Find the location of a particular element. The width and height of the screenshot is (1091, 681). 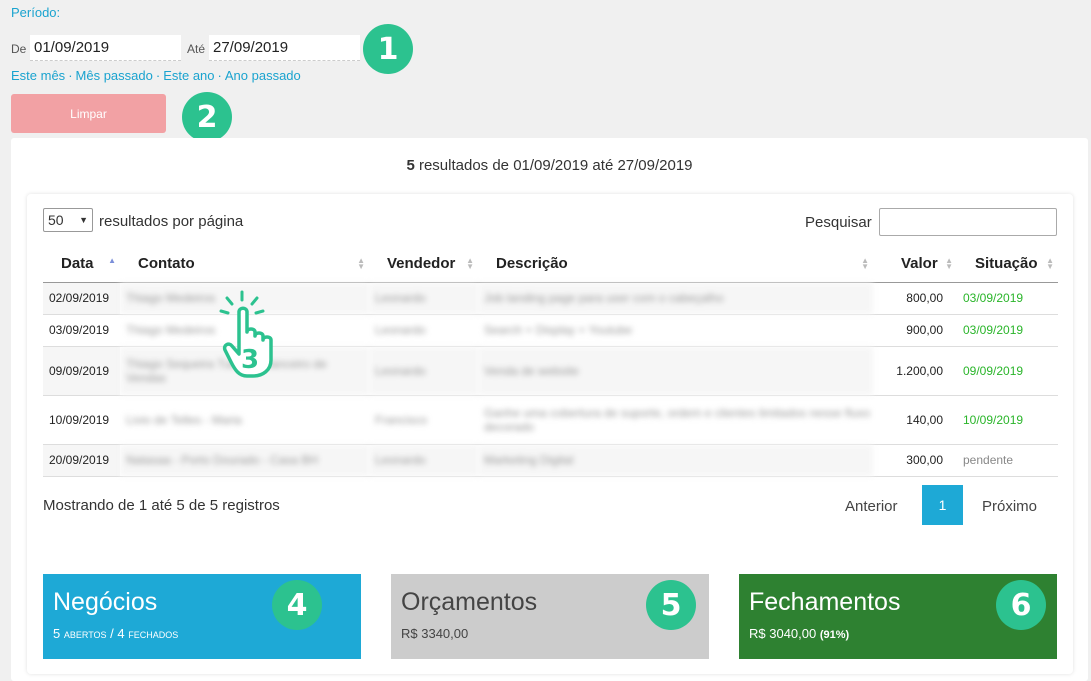

results-count: 5 is located at coordinates (410, 165).